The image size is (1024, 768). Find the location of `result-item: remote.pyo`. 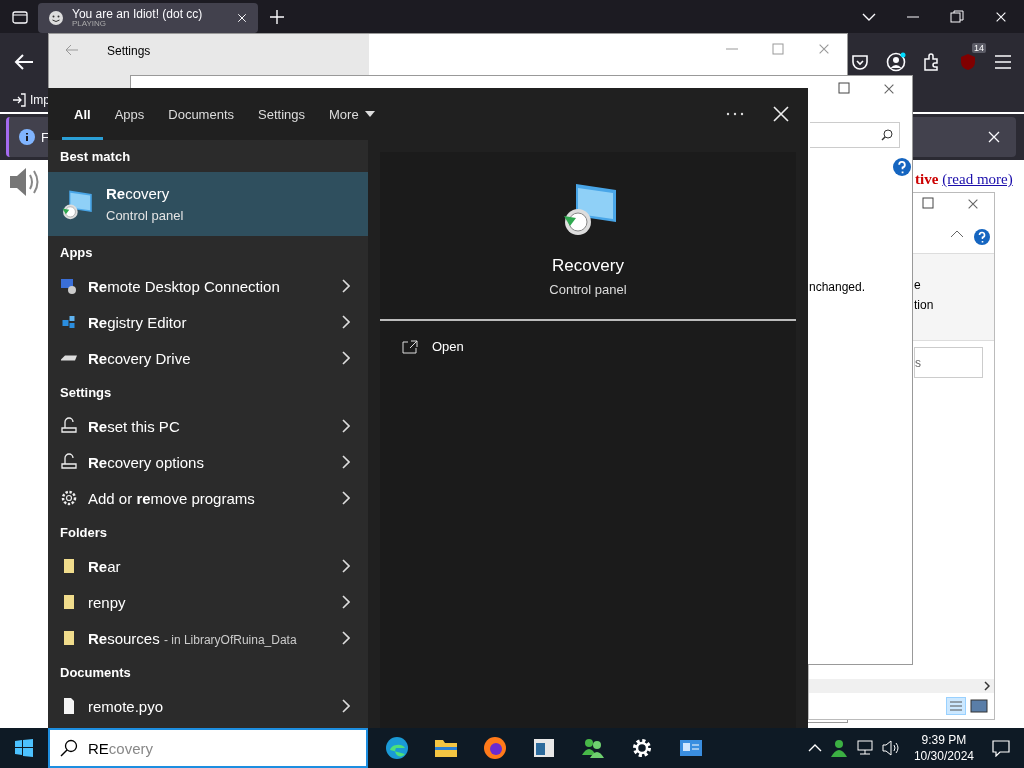

result-item: remote.pyo is located at coordinates (208, 706).